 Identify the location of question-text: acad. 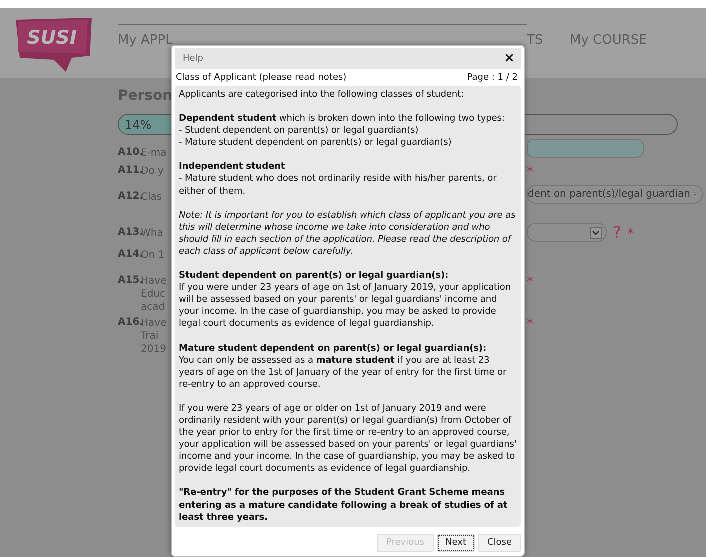
(153, 307).